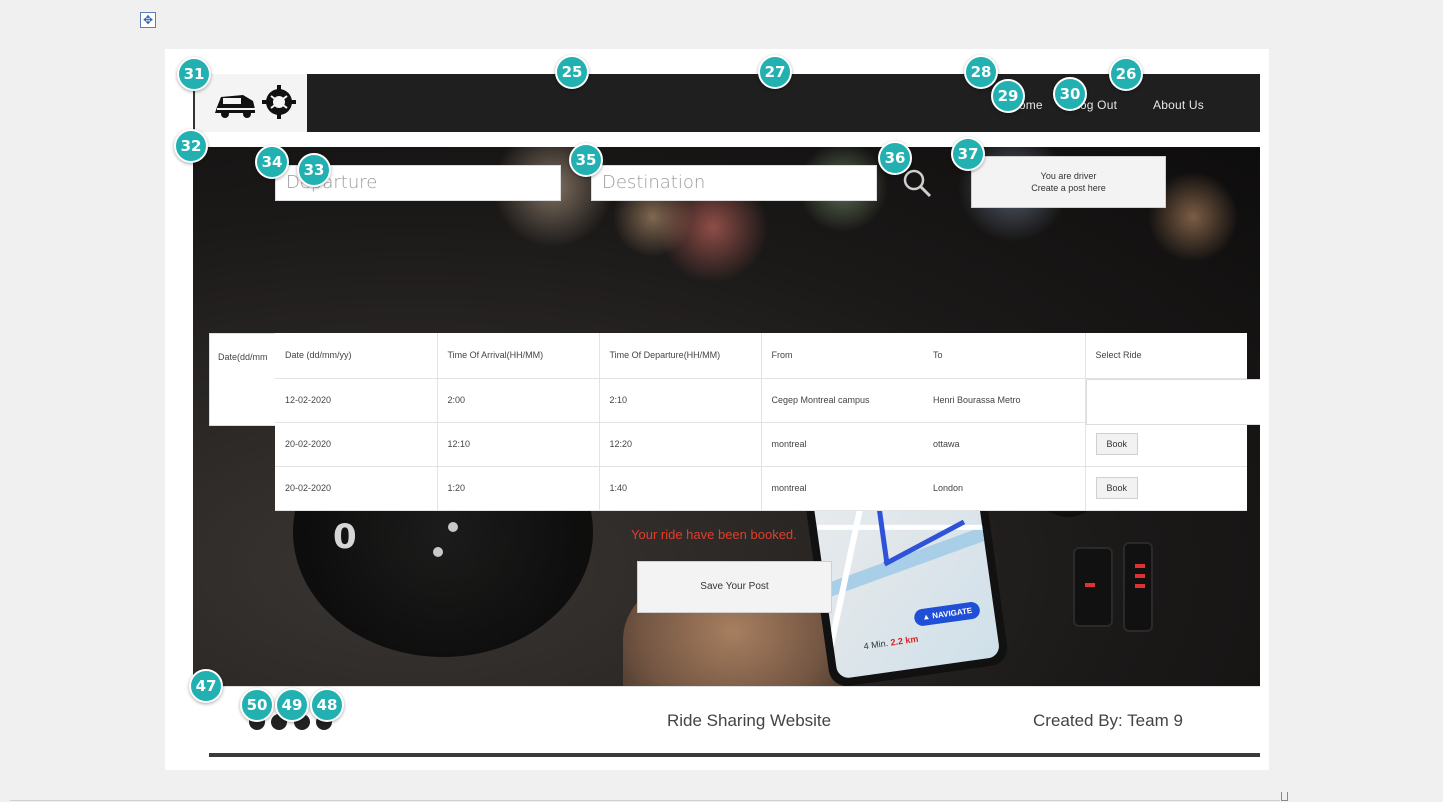  What do you see at coordinates (518, 356) in the screenshot?
I see `col-header-arrival: Time Of Arrival(HH/MM)` at bounding box center [518, 356].